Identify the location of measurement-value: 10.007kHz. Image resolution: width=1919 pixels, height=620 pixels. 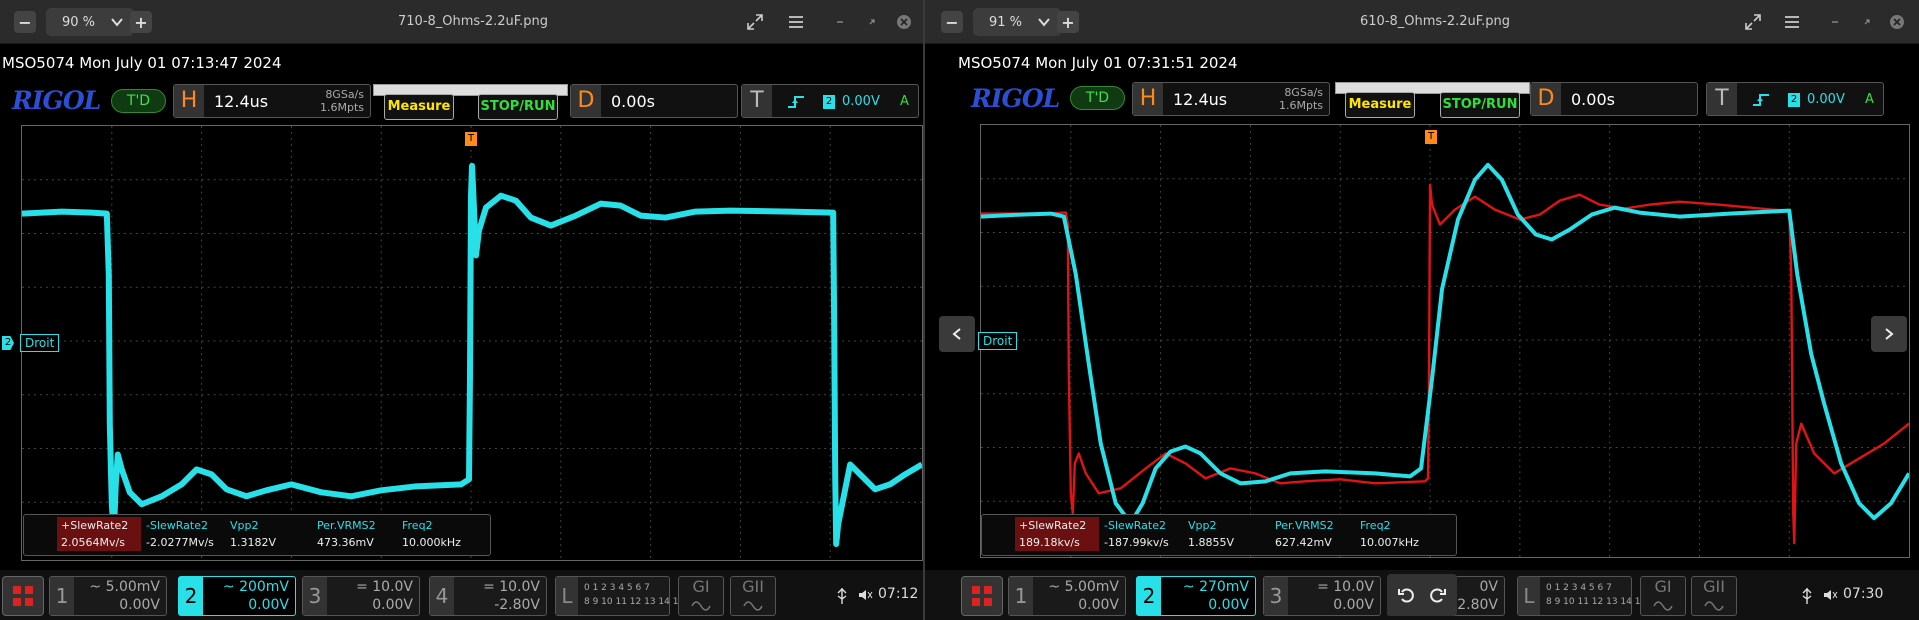
(1389, 542).